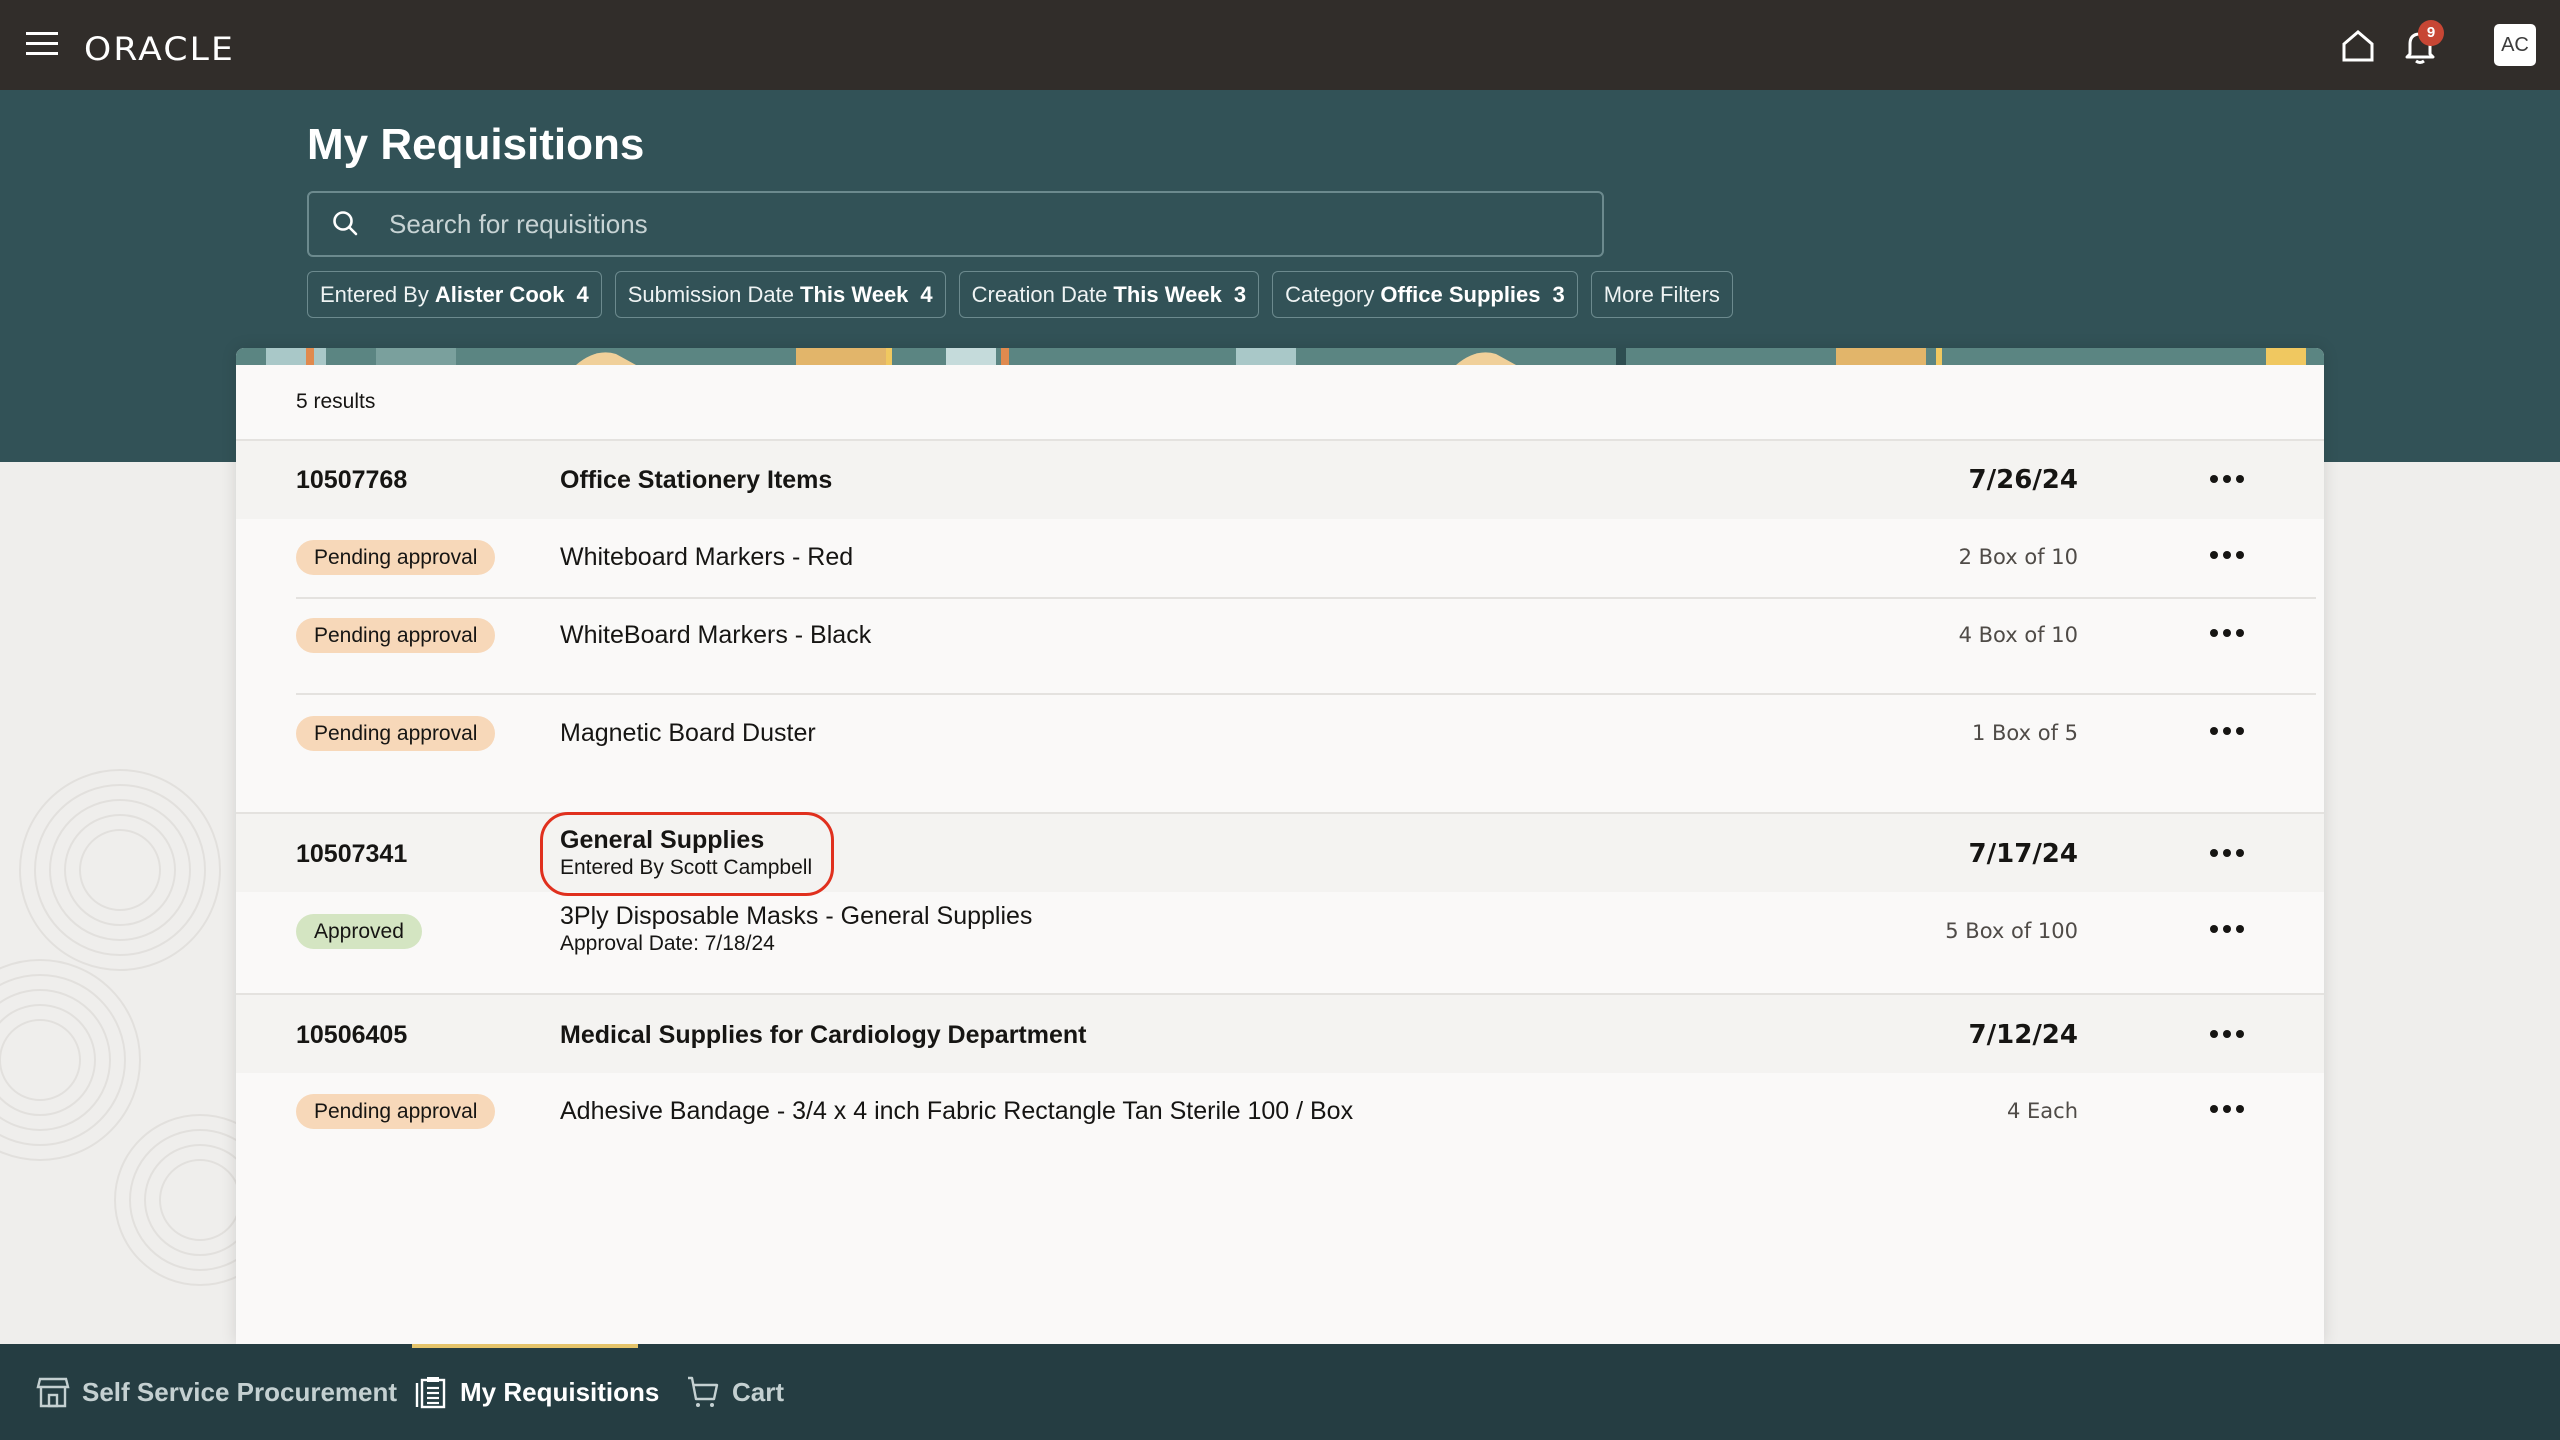  What do you see at coordinates (2023, 1035) in the screenshot?
I see `requisition-date: 7/12/24` at bounding box center [2023, 1035].